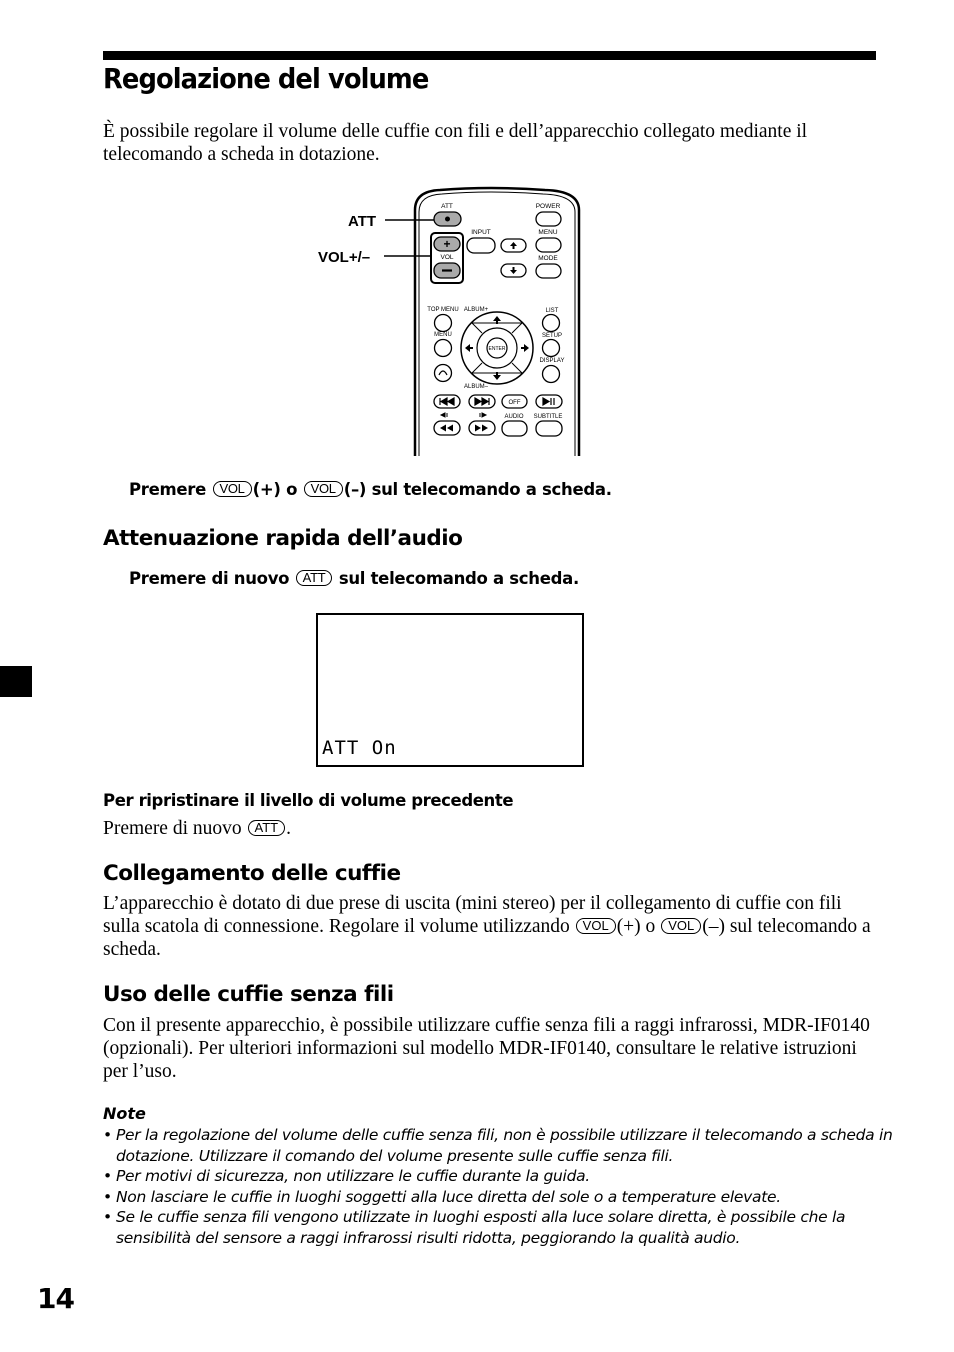 The width and height of the screenshot is (954, 1352). What do you see at coordinates (447, 219) in the screenshot?
I see `att-dot-icon` at bounding box center [447, 219].